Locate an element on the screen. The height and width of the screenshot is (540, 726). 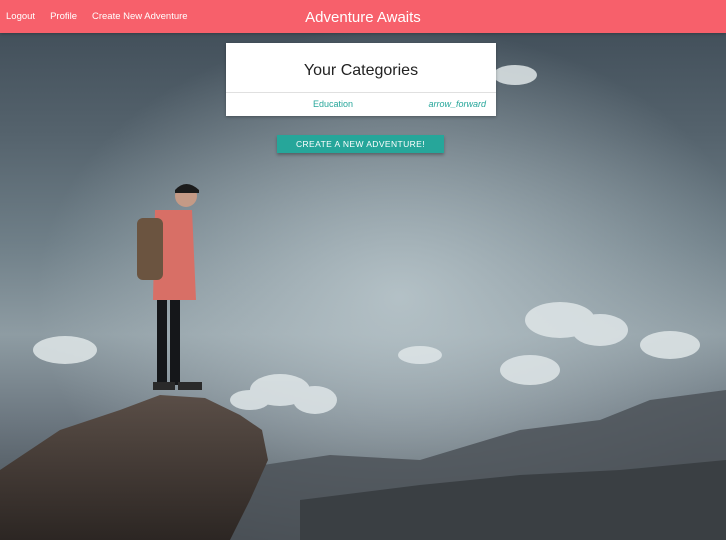
profile-link: Profile is located at coordinates (63, 16).